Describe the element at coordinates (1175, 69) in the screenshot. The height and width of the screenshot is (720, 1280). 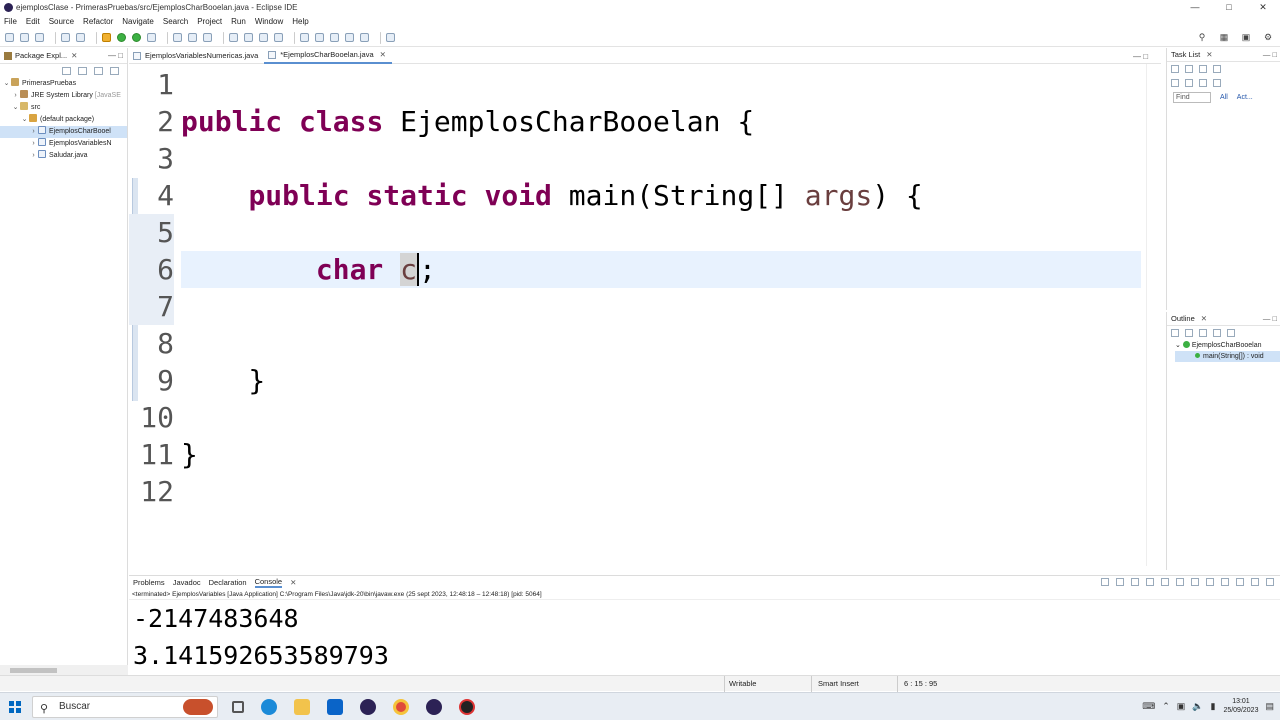
I see `new-task-icon` at that location.